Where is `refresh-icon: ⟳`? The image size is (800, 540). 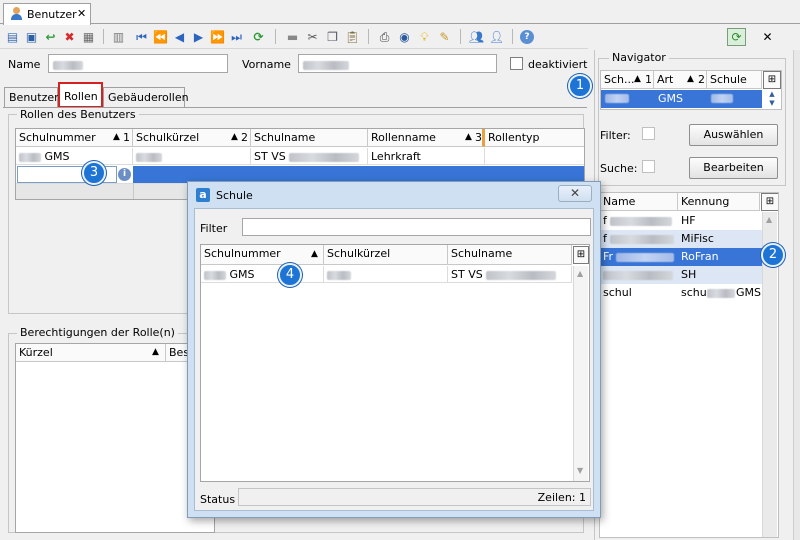 refresh-icon: ⟳ is located at coordinates (258, 36).